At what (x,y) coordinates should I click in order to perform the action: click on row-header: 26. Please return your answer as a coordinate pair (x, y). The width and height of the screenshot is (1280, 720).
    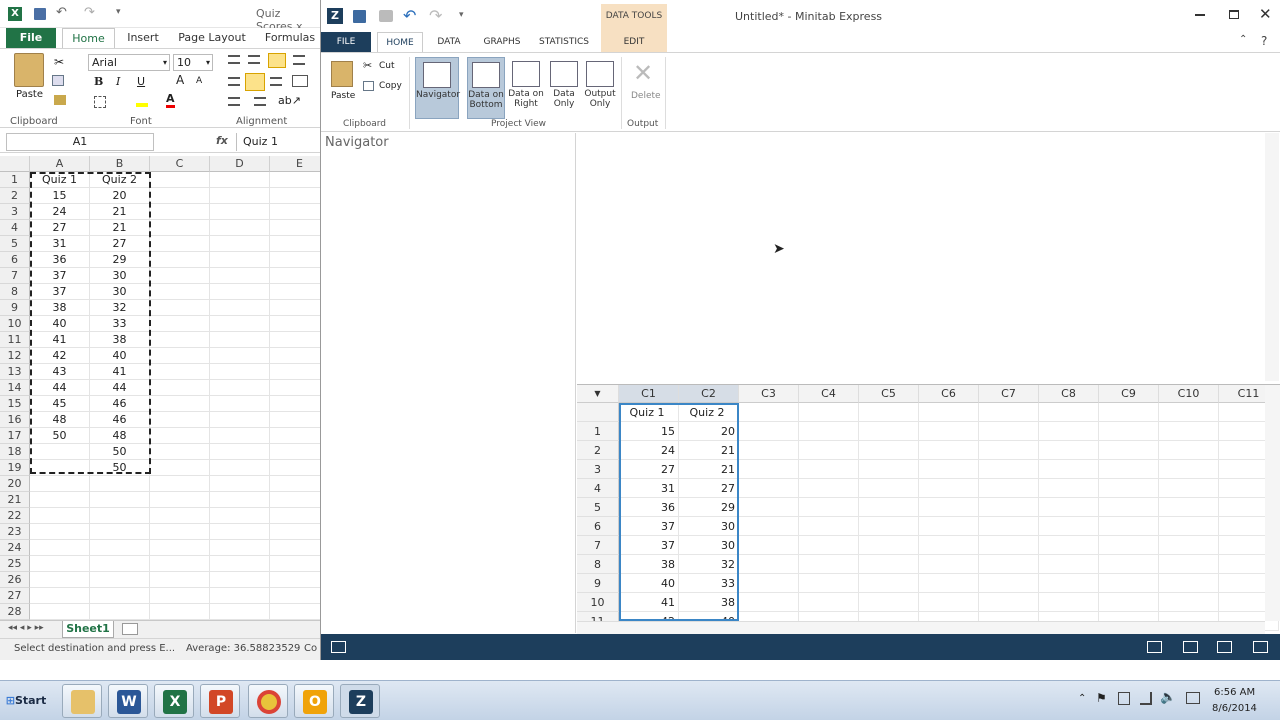
    Looking at the image, I should click on (15, 580).